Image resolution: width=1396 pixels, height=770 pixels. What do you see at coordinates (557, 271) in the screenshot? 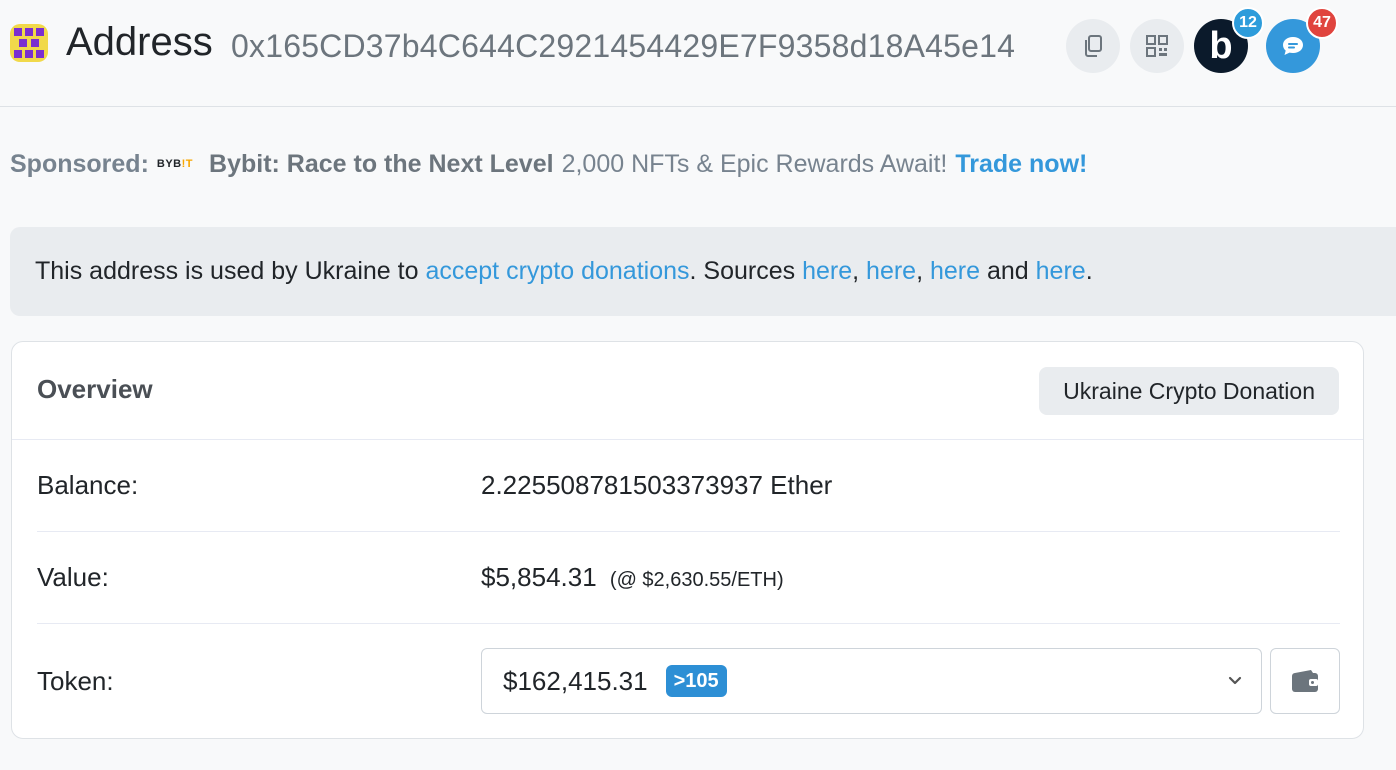
I see `accept-donations-link: accept crypto donations` at bounding box center [557, 271].